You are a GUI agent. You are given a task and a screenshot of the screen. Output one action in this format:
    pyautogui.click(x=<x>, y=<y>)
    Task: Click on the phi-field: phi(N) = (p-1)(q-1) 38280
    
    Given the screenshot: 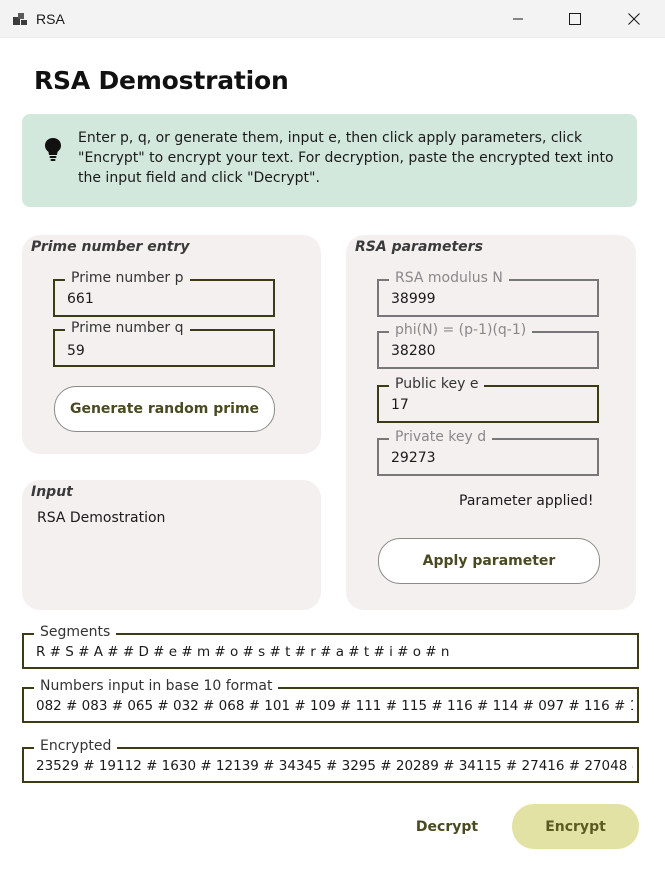 What is the action you would take?
    pyautogui.click(x=488, y=345)
    